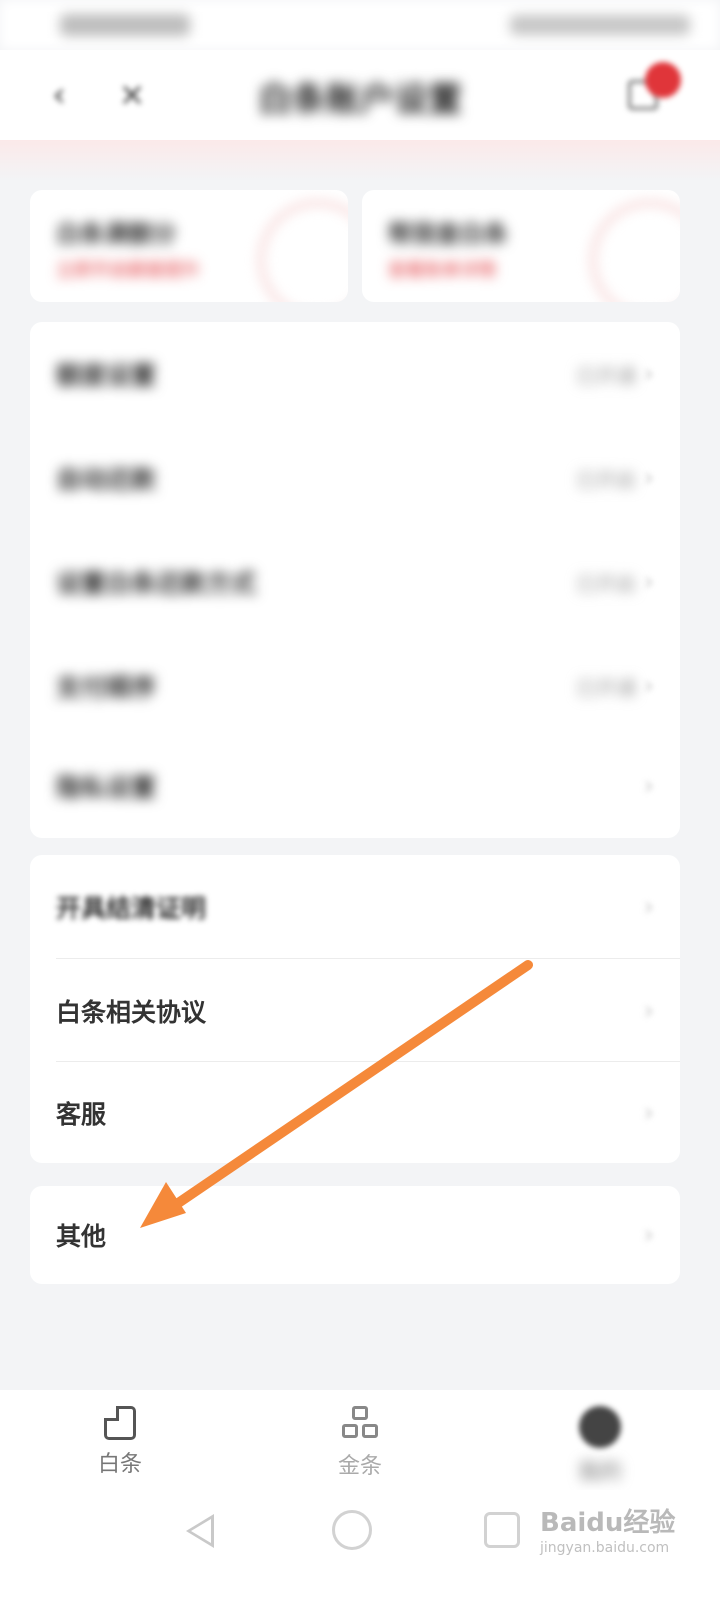 This screenshot has width=720, height=1600. What do you see at coordinates (106, 479) in the screenshot?
I see `row-label: 自动还款` at bounding box center [106, 479].